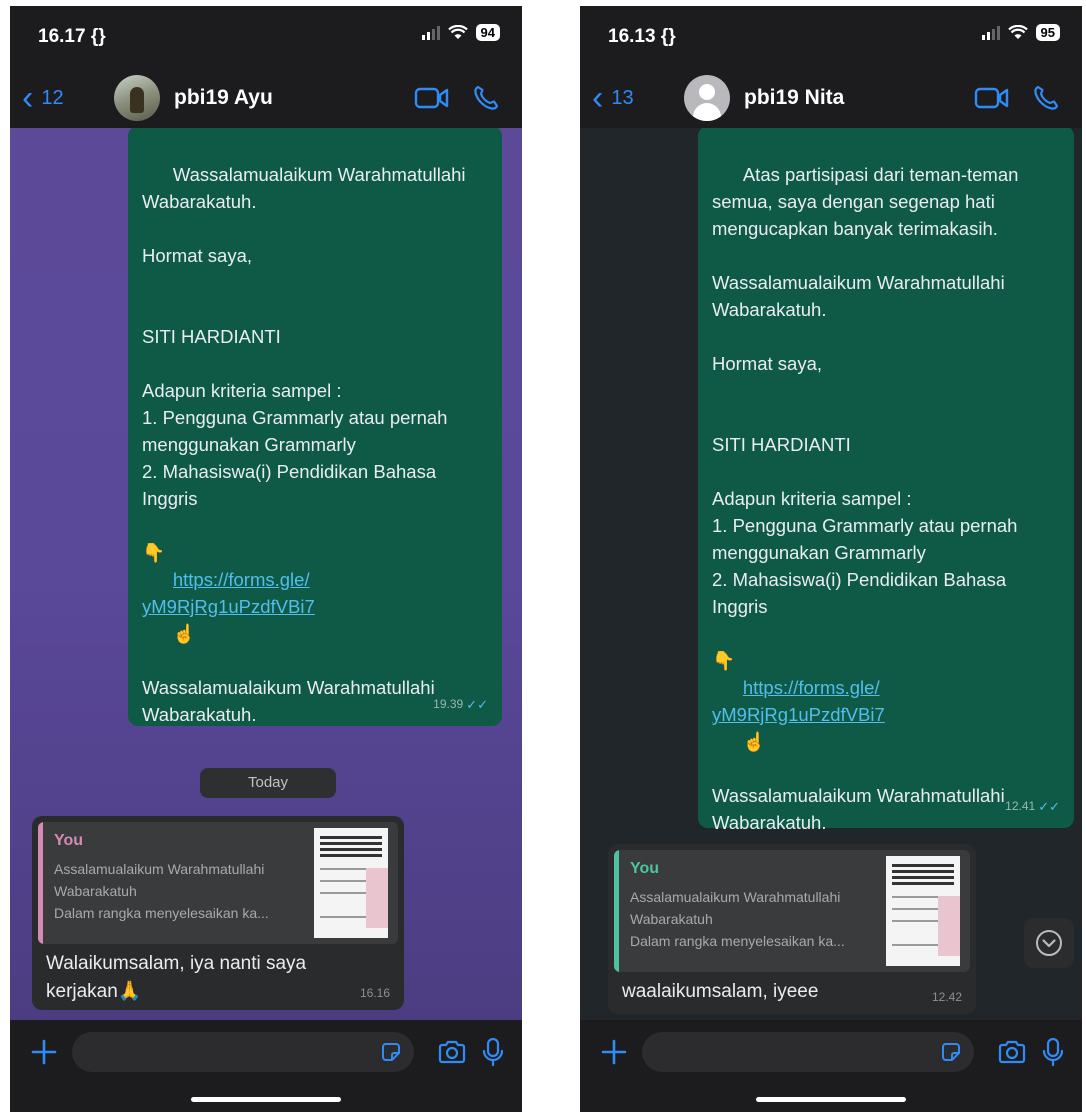  I want to click on status-bar: 16.13 {} 95, so click(831, 37).